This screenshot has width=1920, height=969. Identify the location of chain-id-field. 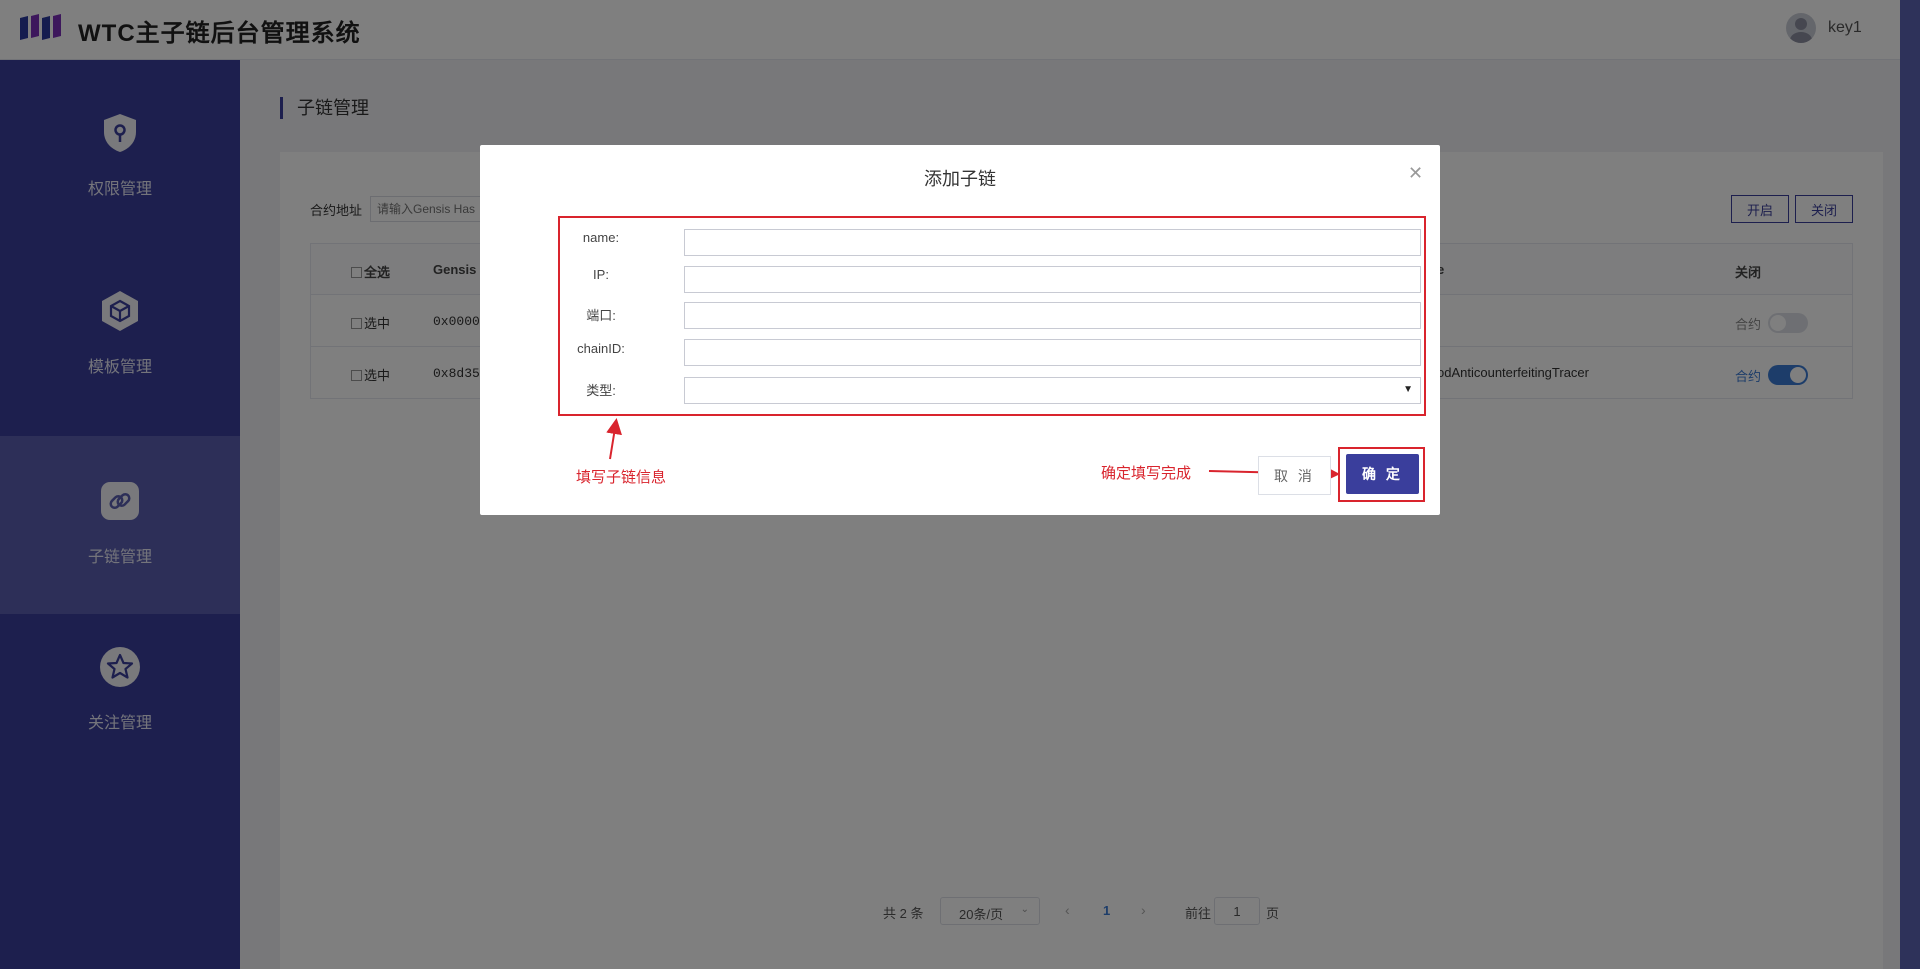
(1052, 352).